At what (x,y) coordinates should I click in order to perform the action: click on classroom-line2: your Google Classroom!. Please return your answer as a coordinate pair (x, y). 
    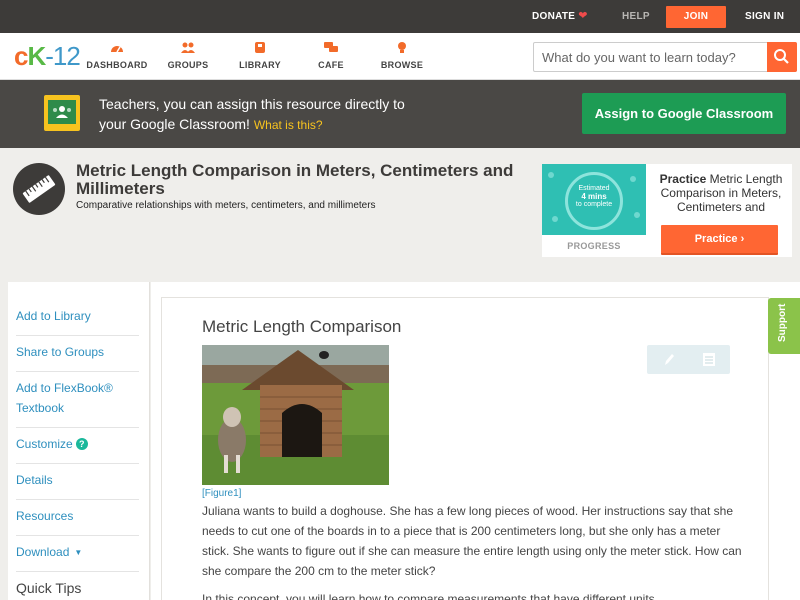
    Looking at the image, I should click on (174, 124).